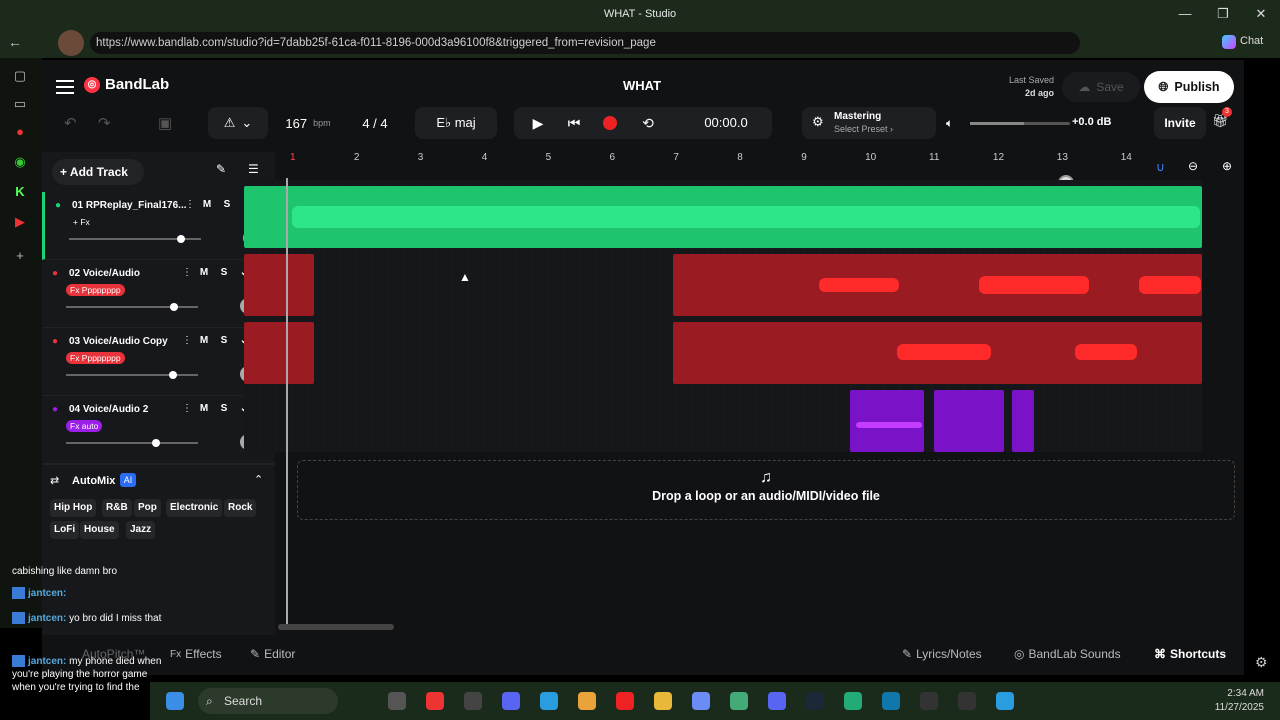 This screenshot has height=720, width=1280. What do you see at coordinates (81, 222) in the screenshot?
I see `fx-tag: + Fx` at bounding box center [81, 222].